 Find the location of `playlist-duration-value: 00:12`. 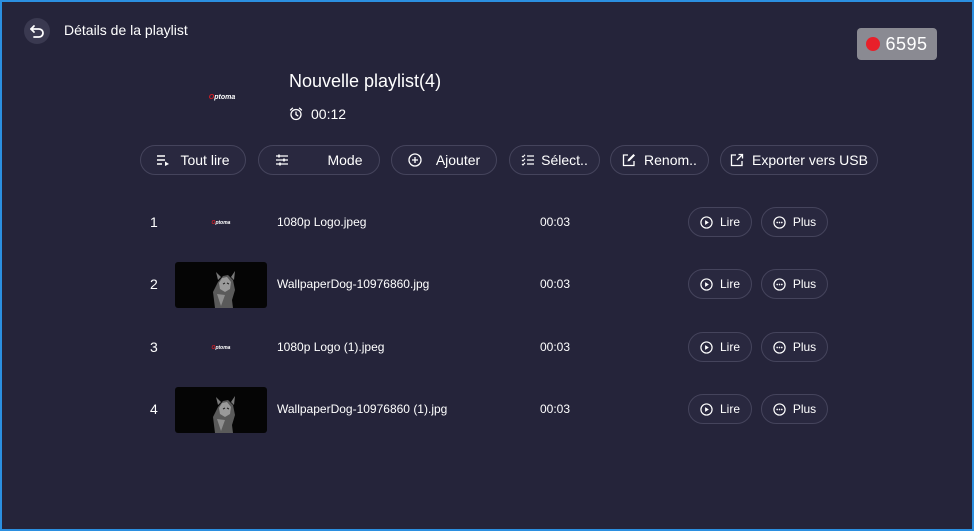

playlist-duration-value: 00:12 is located at coordinates (329, 114).